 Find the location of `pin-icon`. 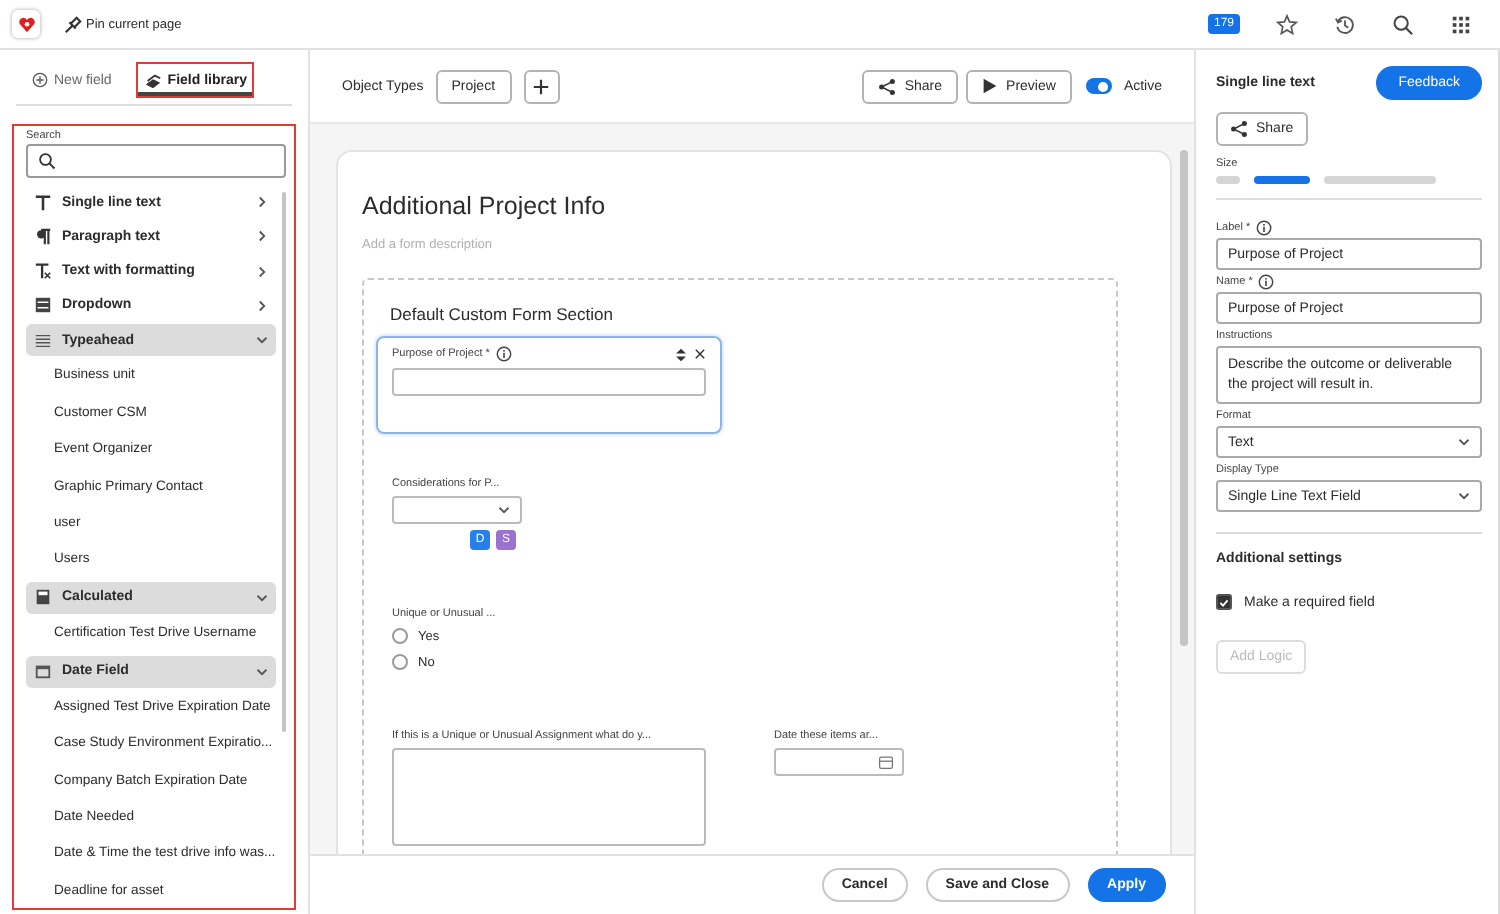

pin-icon is located at coordinates (73, 24).